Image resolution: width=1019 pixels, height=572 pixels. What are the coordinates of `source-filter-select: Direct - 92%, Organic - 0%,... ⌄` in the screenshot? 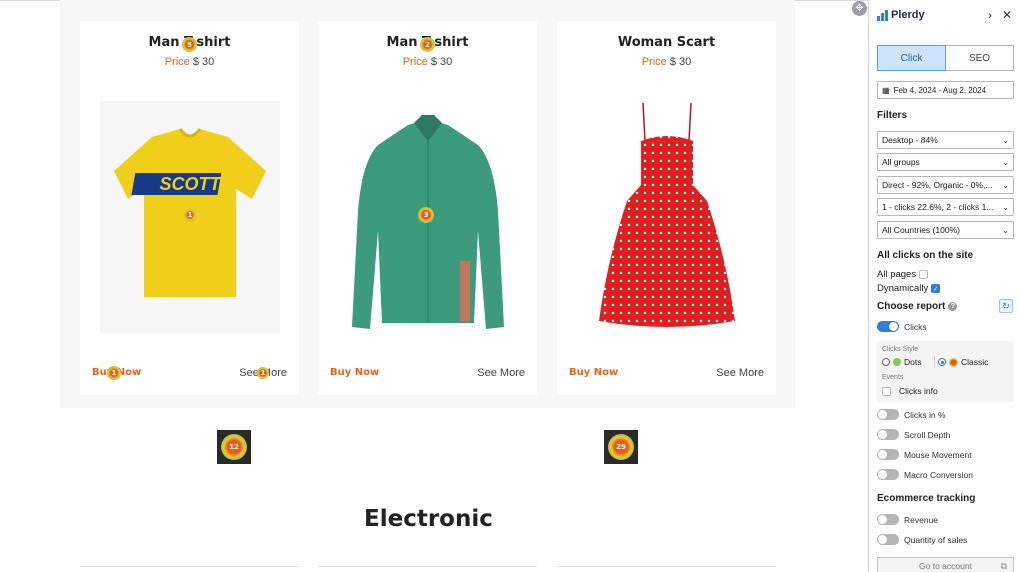 It's located at (945, 185).